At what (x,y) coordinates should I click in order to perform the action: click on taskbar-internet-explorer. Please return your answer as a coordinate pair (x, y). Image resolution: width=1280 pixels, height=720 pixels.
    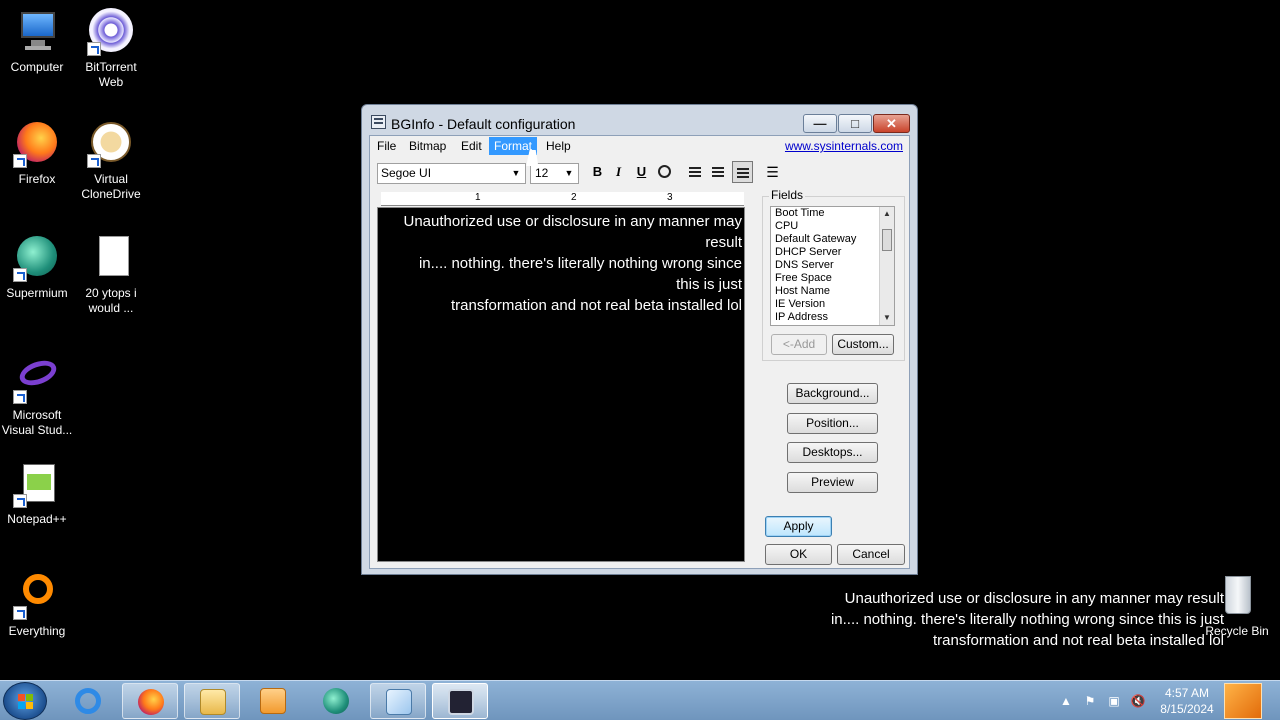
    Looking at the image, I should click on (88, 701).